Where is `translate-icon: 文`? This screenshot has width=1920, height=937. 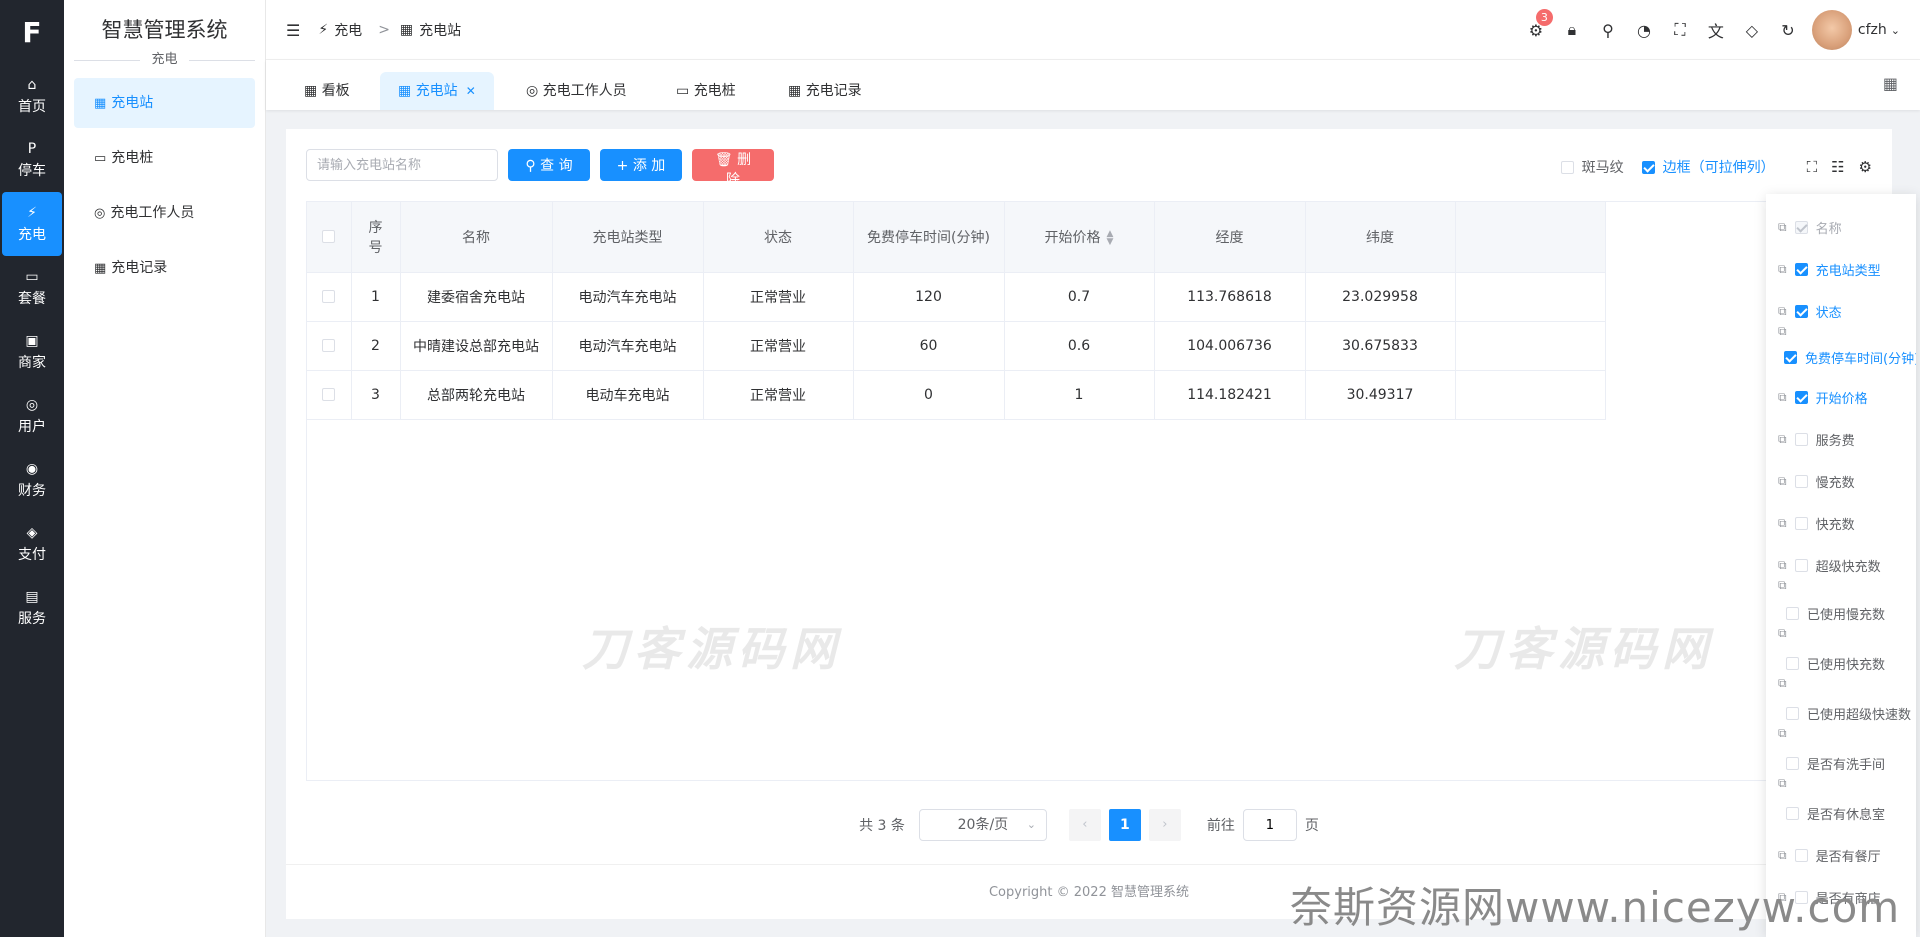 translate-icon: 文 is located at coordinates (1716, 30).